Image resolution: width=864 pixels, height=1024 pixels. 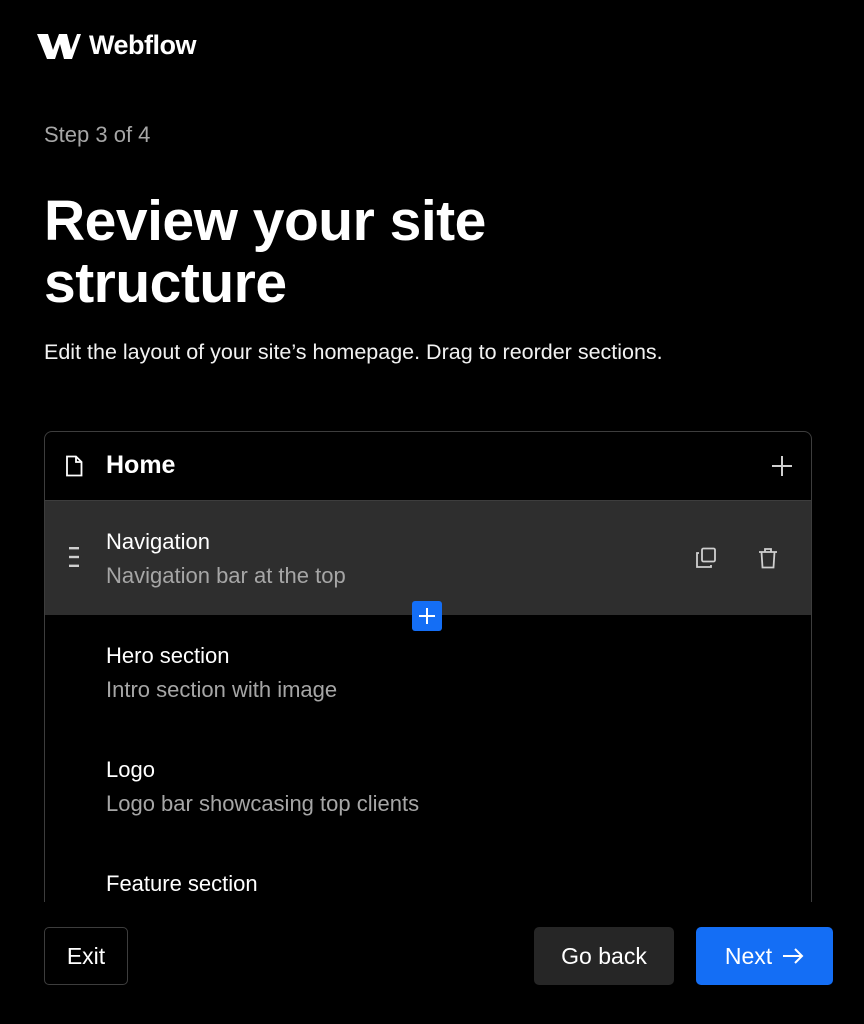 What do you see at coordinates (143, 45) in the screenshot?
I see `brand-name: Webflow` at bounding box center [143, 45].